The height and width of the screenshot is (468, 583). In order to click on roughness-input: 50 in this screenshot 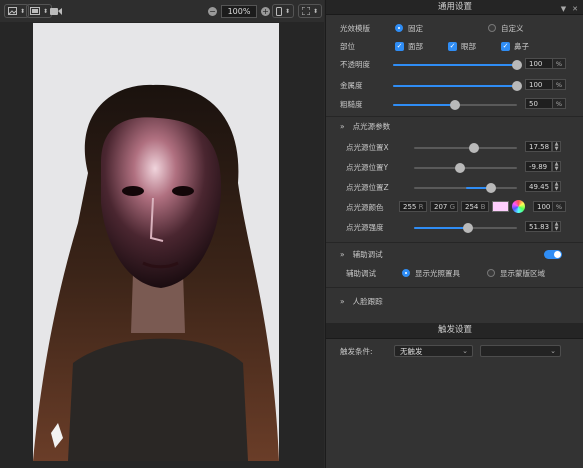, I will do `click(539, 103)`.